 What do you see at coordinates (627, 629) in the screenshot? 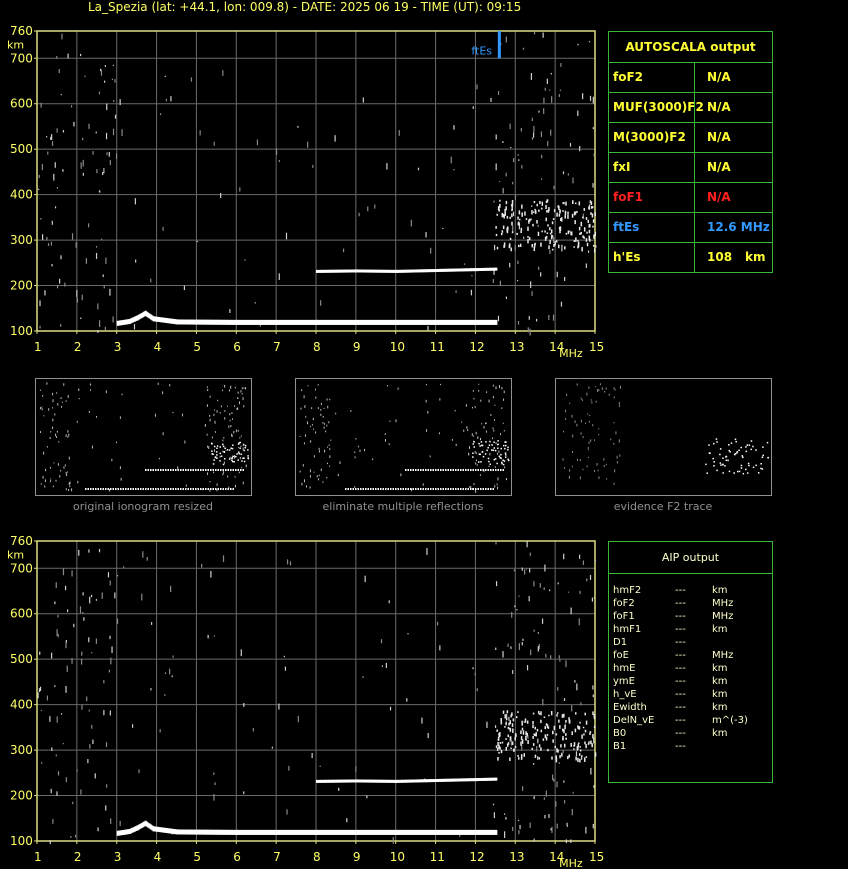
I see `aip-key: hmF1` at bounding box center [627, 629].